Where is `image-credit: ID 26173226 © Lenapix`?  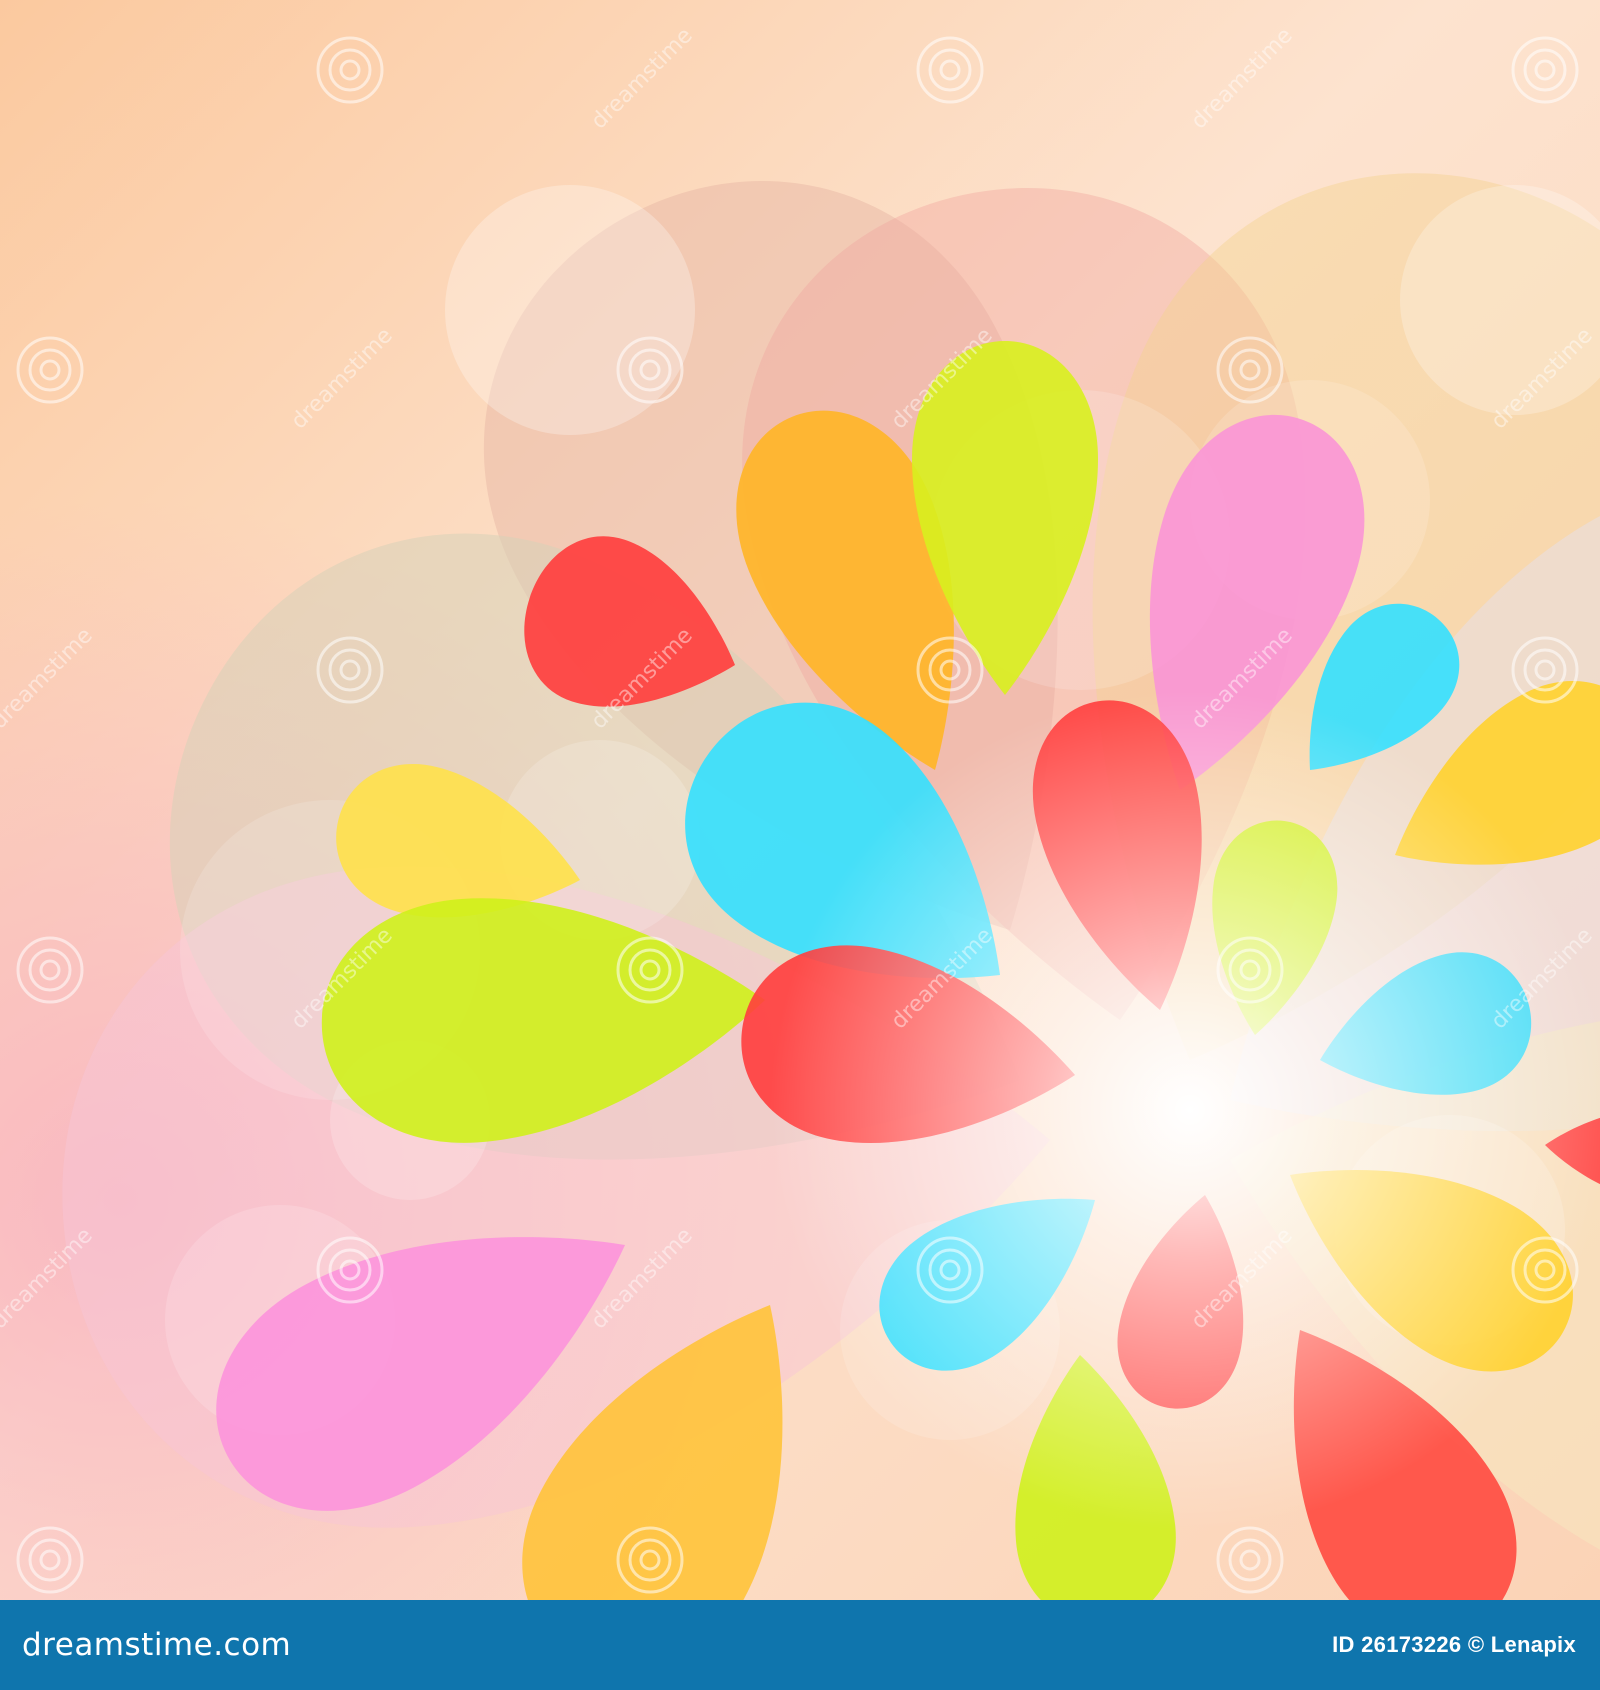 image-credit: ID 26173226 © Lenapix is located at coordinates (1454, 1645).